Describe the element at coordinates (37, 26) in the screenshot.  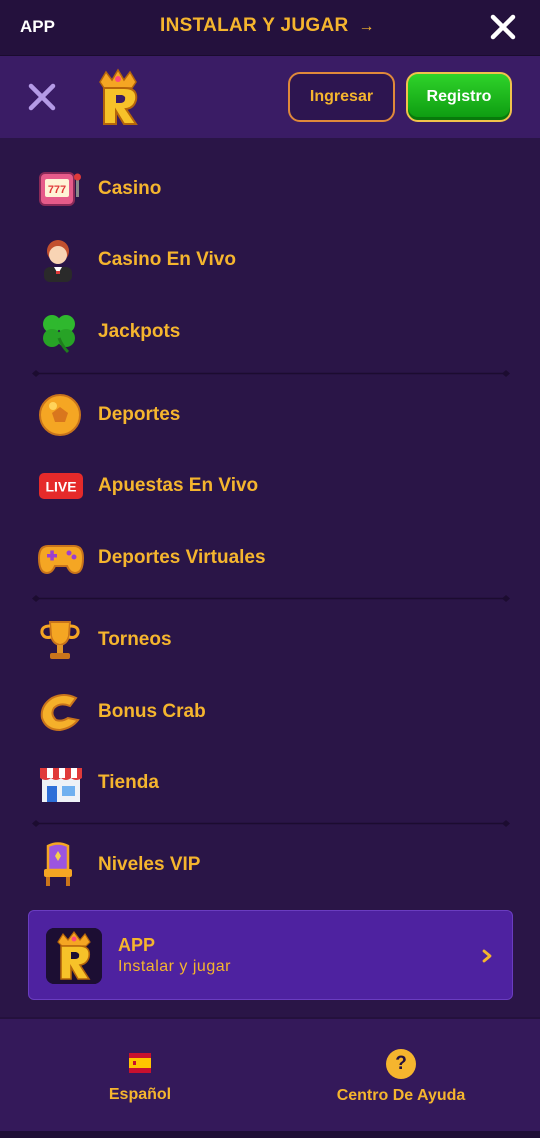
I see `banner-app-label: APP` at that location.